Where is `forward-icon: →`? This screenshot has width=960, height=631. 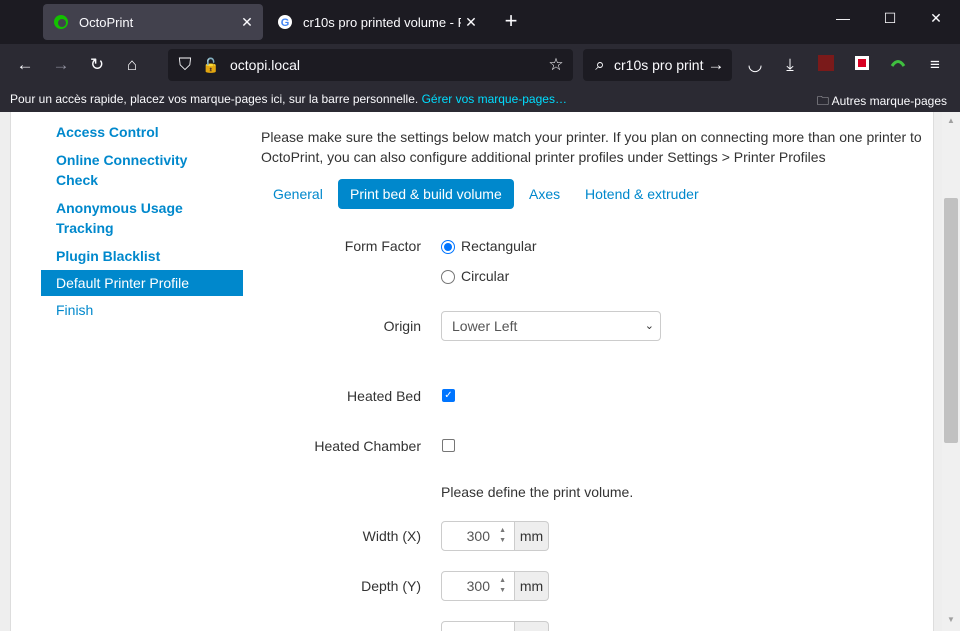
forward-icon: → is located at coordinates (61, 65).